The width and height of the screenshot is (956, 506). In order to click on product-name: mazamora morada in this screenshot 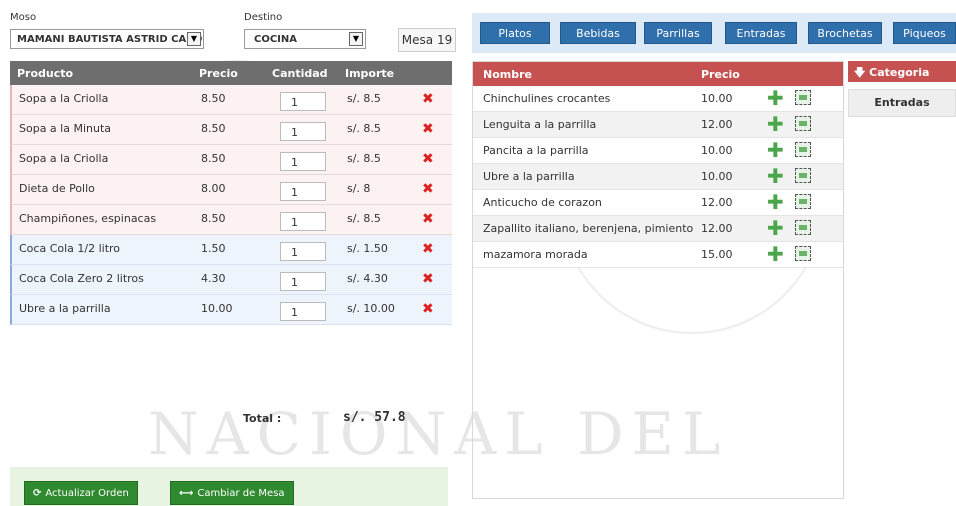, I will do `click(535, 254)`.